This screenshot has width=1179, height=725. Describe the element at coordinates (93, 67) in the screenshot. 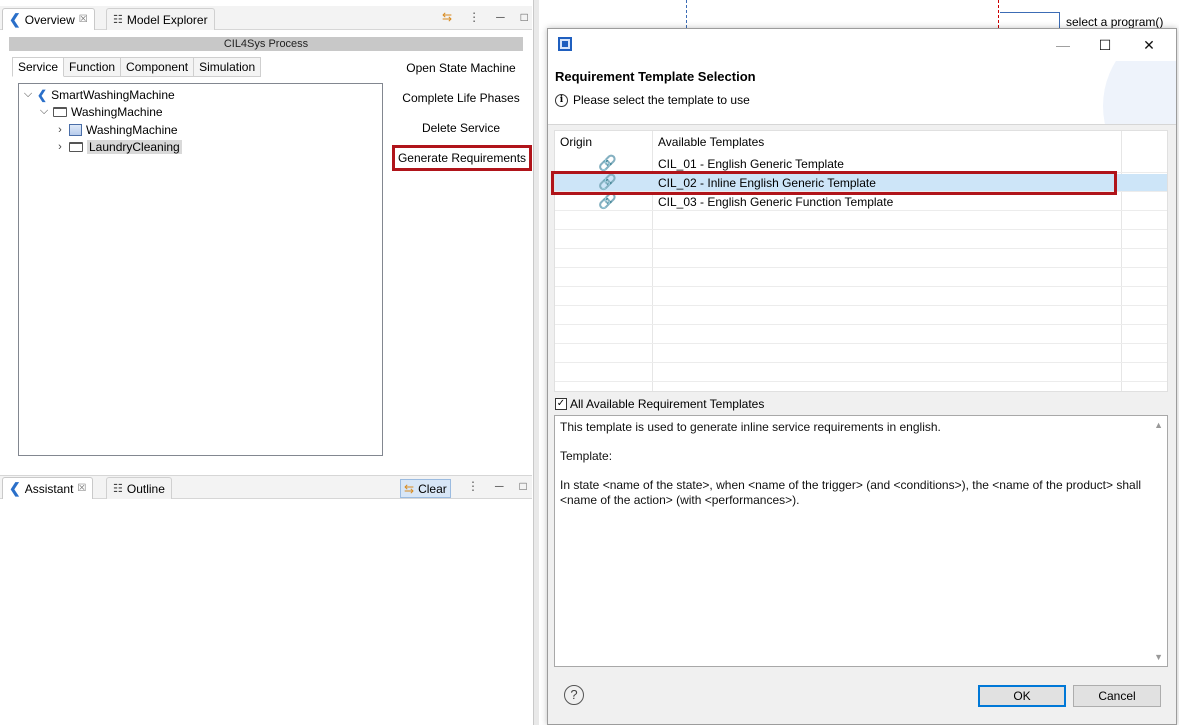

I see `tab-function: Function` at that location.